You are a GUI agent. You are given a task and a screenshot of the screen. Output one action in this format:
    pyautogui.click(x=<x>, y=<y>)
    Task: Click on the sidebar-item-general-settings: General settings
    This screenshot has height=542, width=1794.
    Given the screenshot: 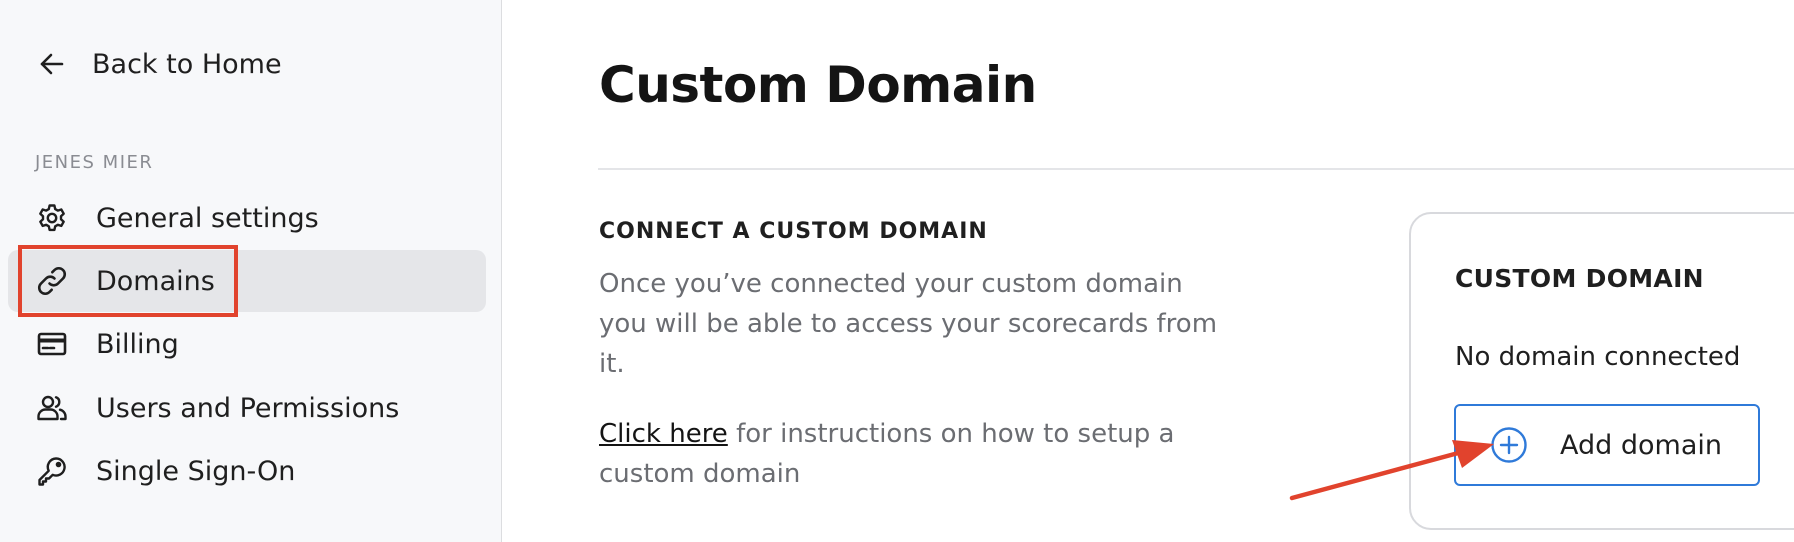 What is the action you would take?
    pyautogui.click(x=247, y=218)
    